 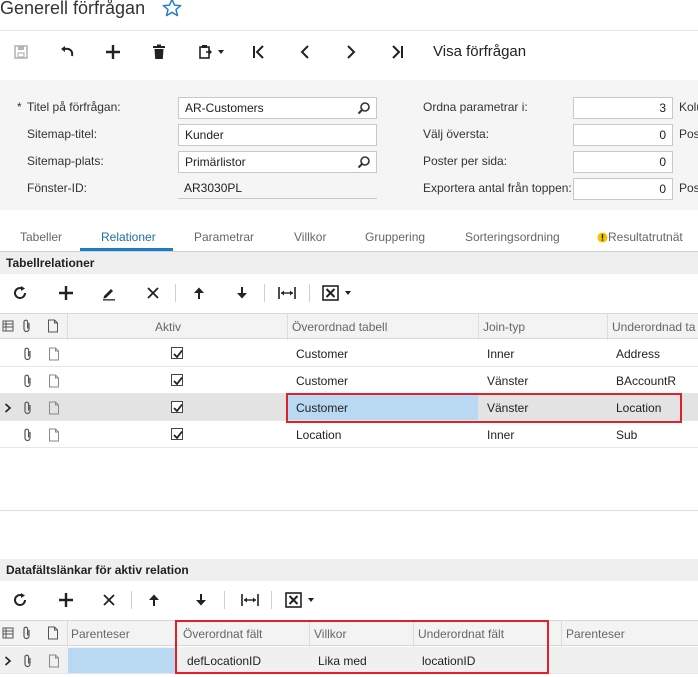 I want to click on parent-table-cell: Location, so click(x=318, y=435).